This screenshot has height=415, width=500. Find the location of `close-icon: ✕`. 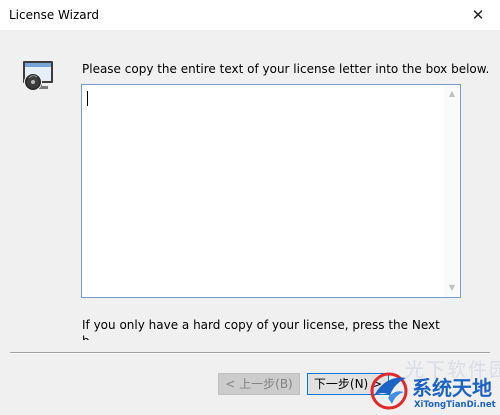

close-icon: ✕ is located at coordinates (478, 15).